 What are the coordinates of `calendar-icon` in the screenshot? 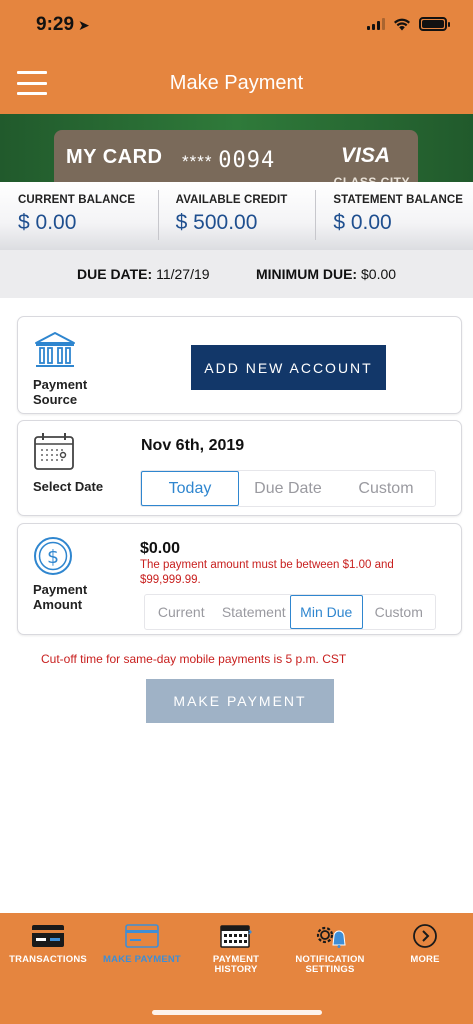 It's located at (54, 451).